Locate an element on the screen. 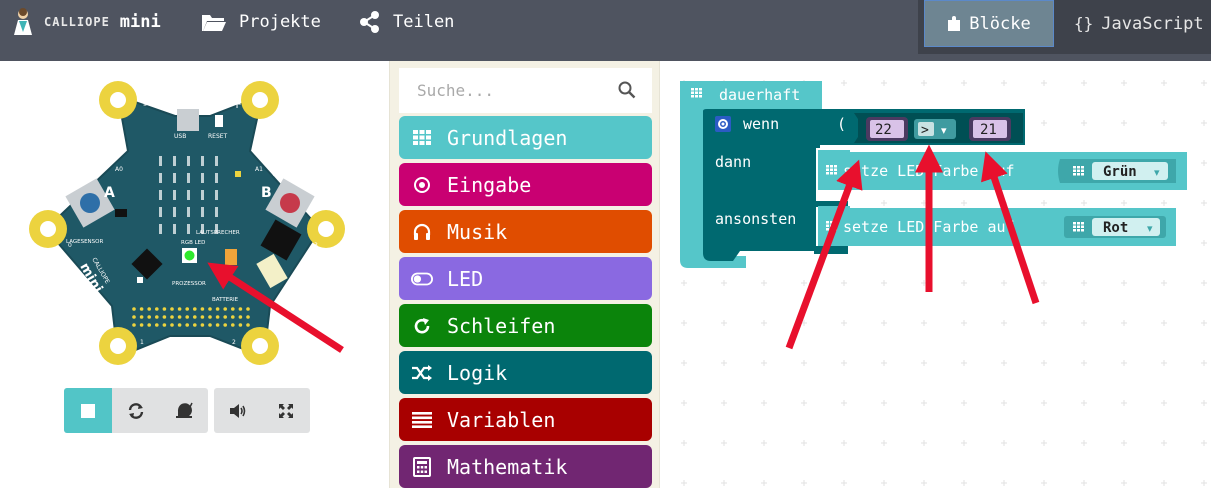 Image resolution: width=1211 pixels, height=488 pixels. label-pin-2: 2 is located at coordinates (234, 342).